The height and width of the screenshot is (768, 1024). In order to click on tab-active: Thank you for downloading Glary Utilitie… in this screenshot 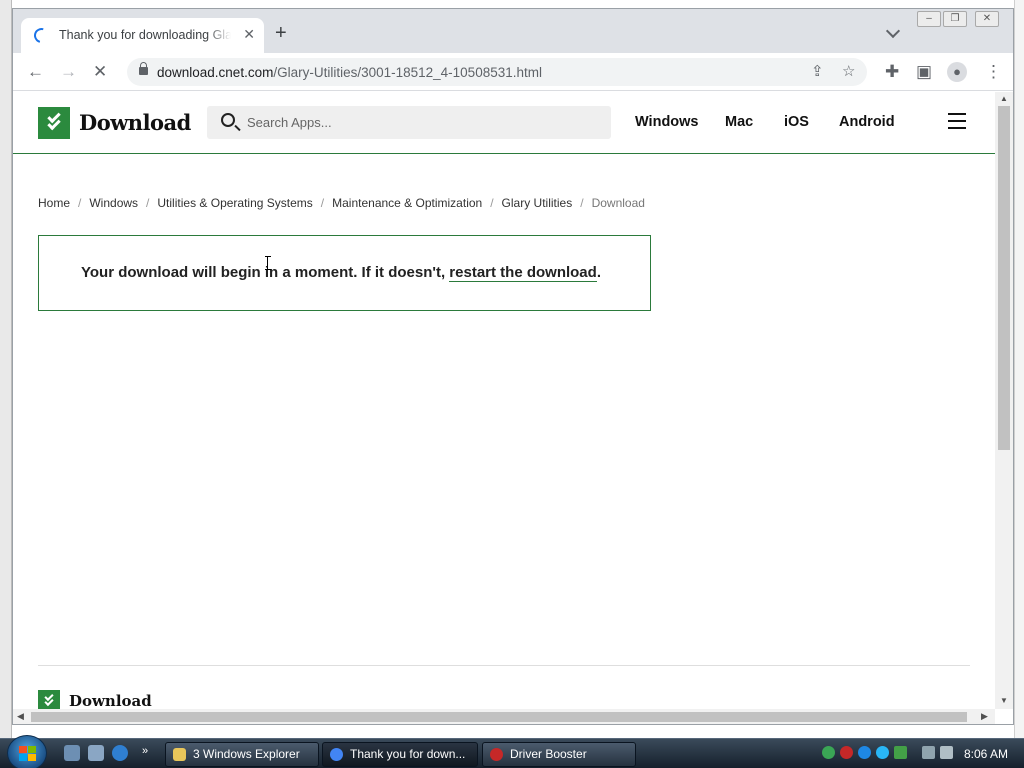, I will do `click(142, 35)`.